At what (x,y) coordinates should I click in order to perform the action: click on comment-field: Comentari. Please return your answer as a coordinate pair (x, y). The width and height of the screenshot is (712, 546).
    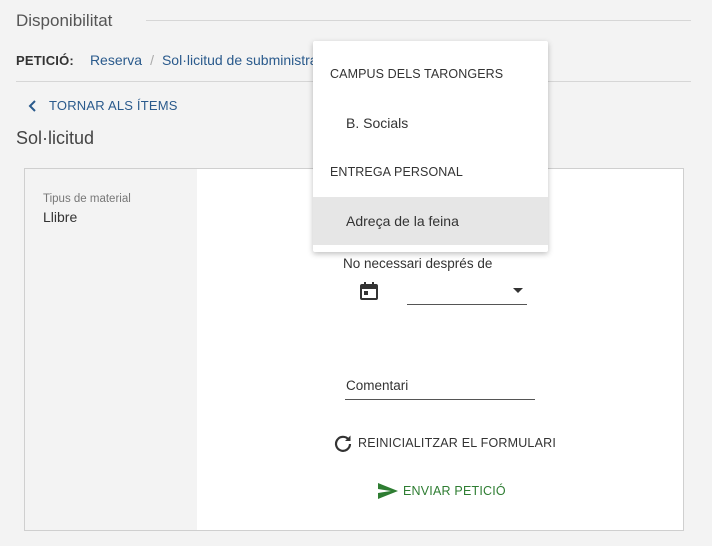
    Looking at the image, I should click on (440, 388).